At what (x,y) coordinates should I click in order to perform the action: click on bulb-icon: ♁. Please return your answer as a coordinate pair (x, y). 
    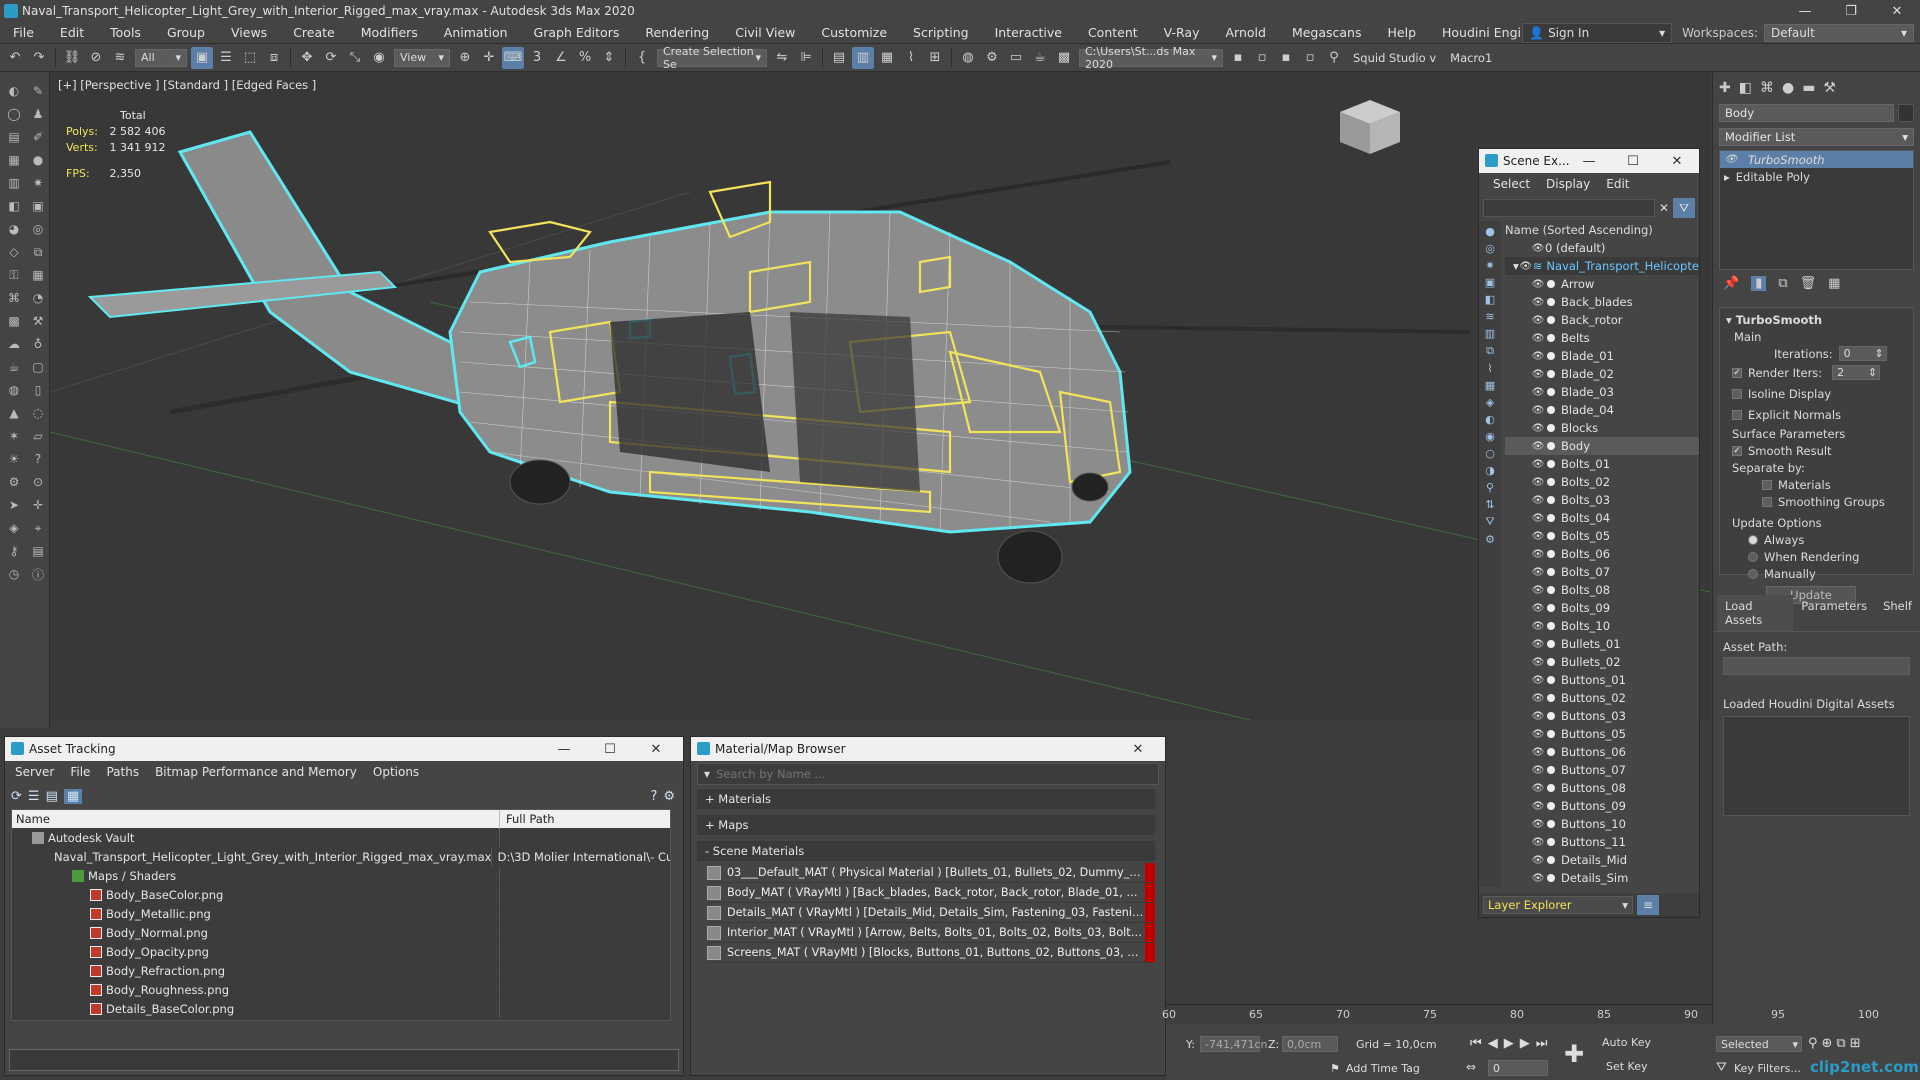
    Looking at the image, I should click on (38, 344).